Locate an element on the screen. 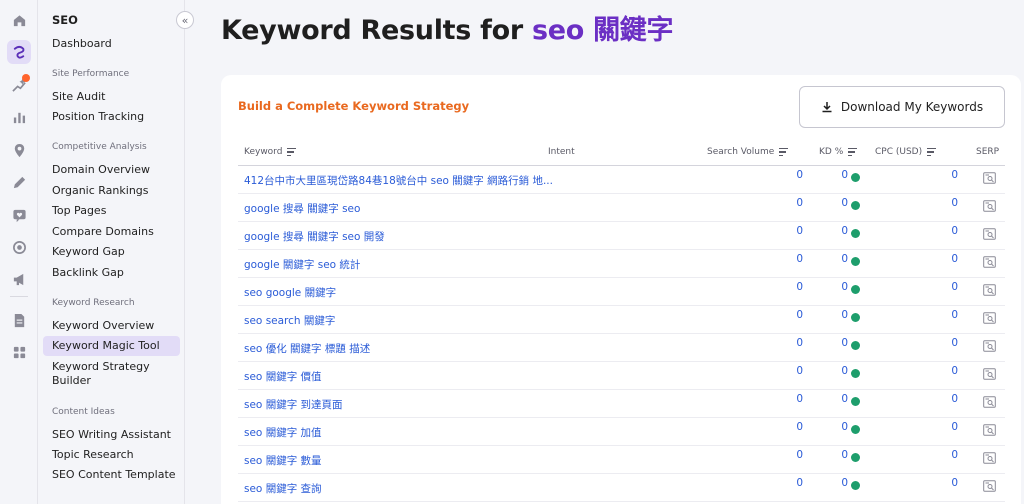  table-row: seo google 關鍵字 0 0 0 is located at coordinates (621, 292).